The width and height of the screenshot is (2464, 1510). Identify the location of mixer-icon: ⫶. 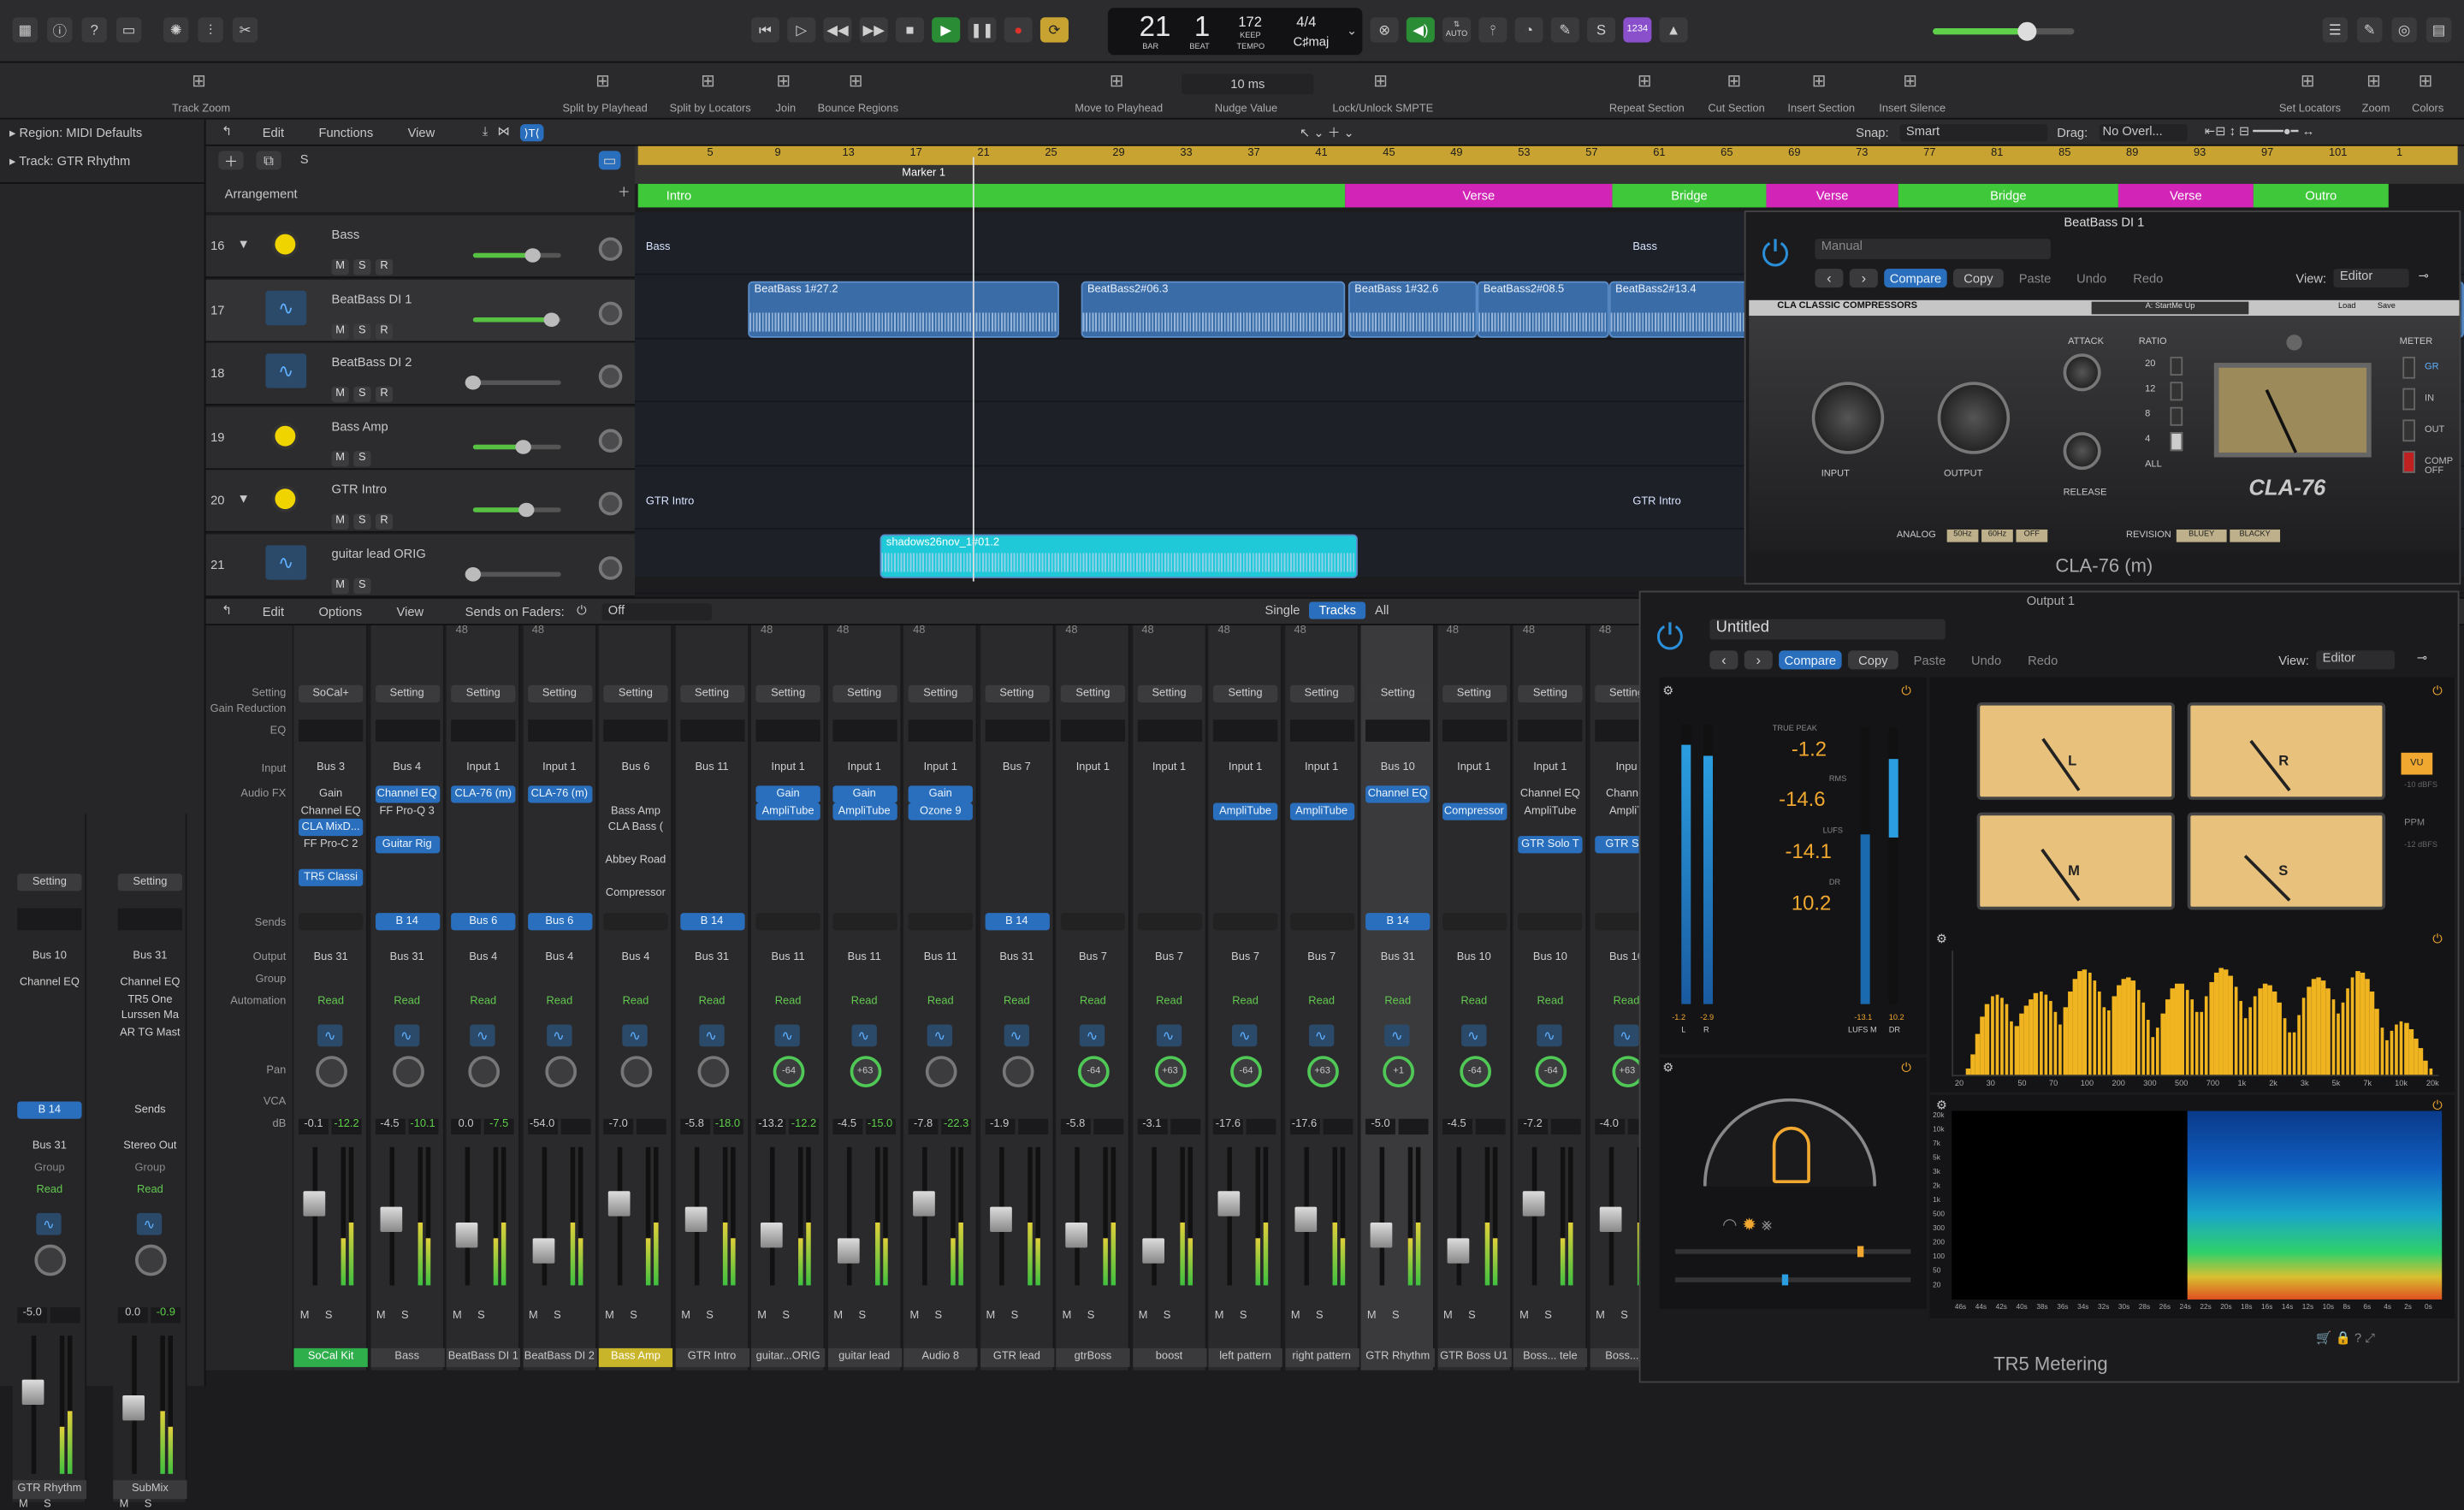
(210, 30).